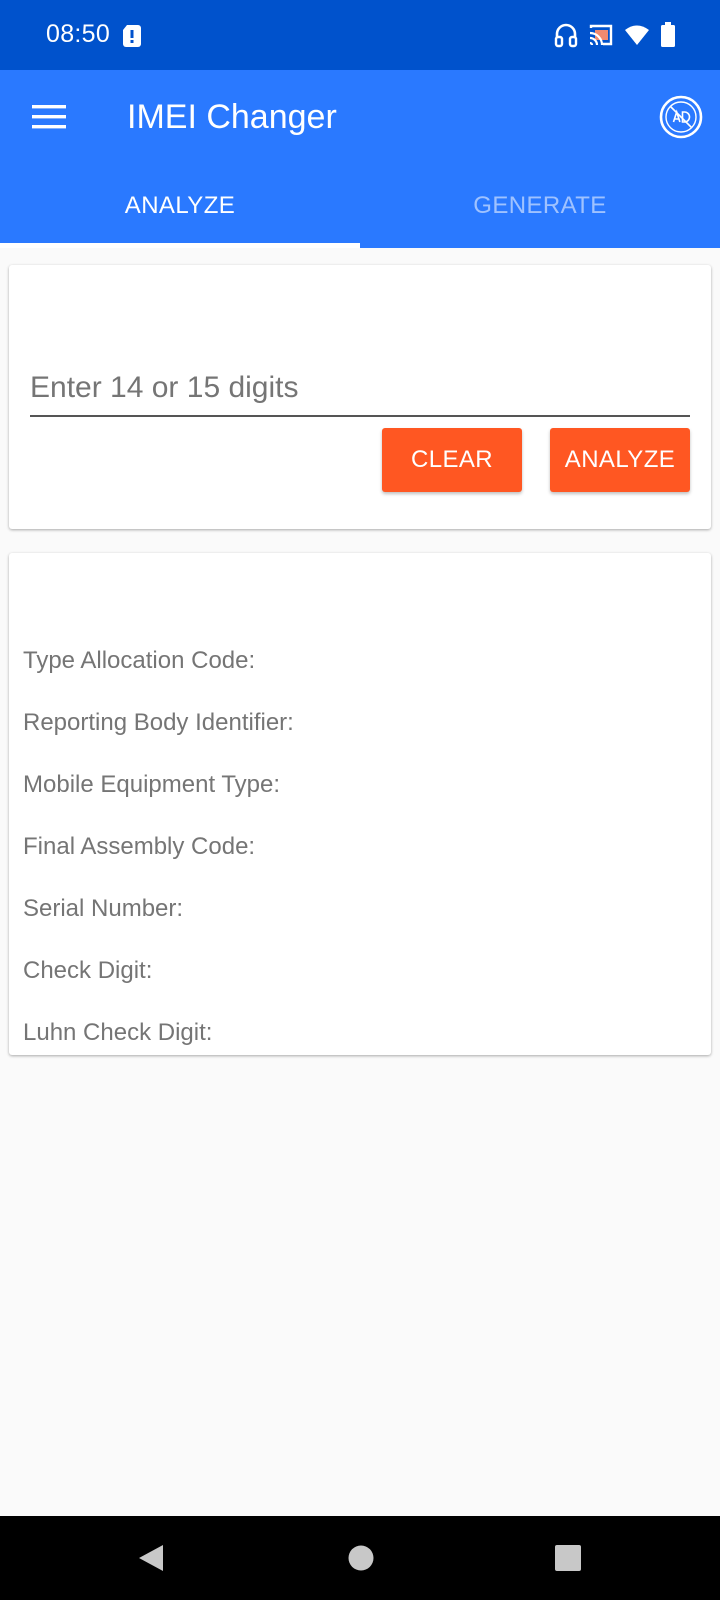  Describe the element at coordinates (158, 722) in the screenshot. I see `reporting-body-identifier-label: Reporting Body Identifier:` at that location.